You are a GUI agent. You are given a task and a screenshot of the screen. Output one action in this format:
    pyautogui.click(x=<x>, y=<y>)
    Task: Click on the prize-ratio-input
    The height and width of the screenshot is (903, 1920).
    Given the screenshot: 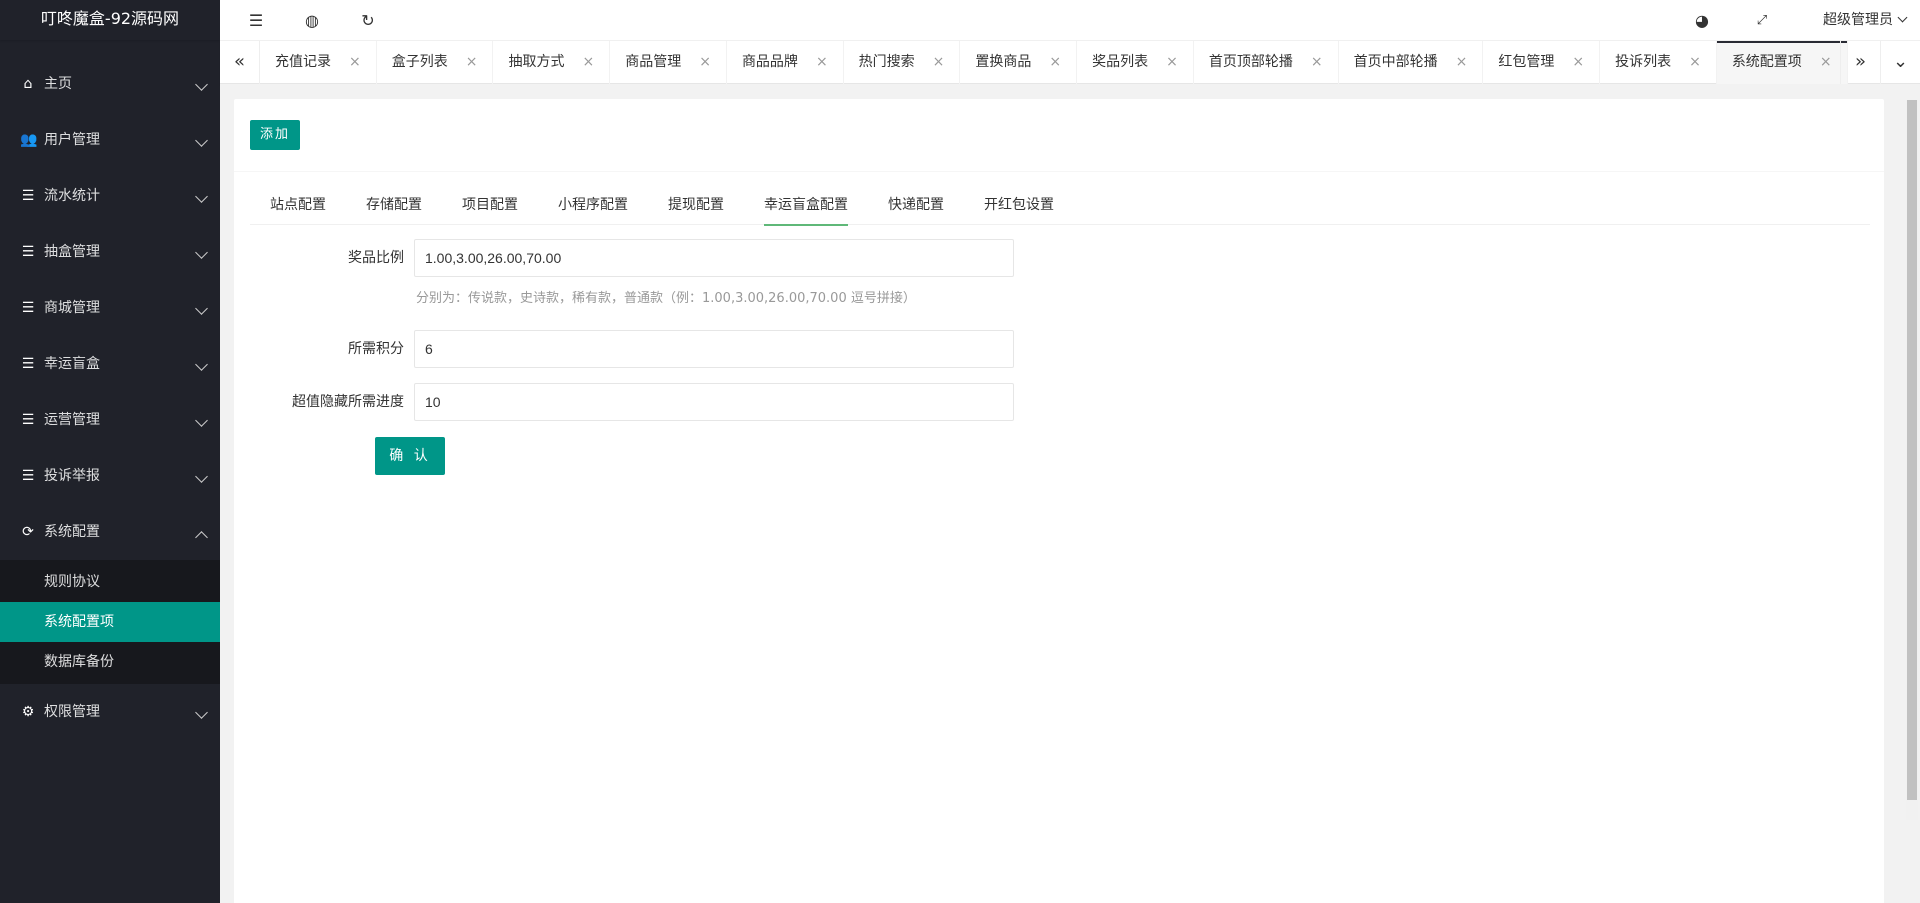 What is the action you would take?
    pyautogui.click(x=714, y=258)
    